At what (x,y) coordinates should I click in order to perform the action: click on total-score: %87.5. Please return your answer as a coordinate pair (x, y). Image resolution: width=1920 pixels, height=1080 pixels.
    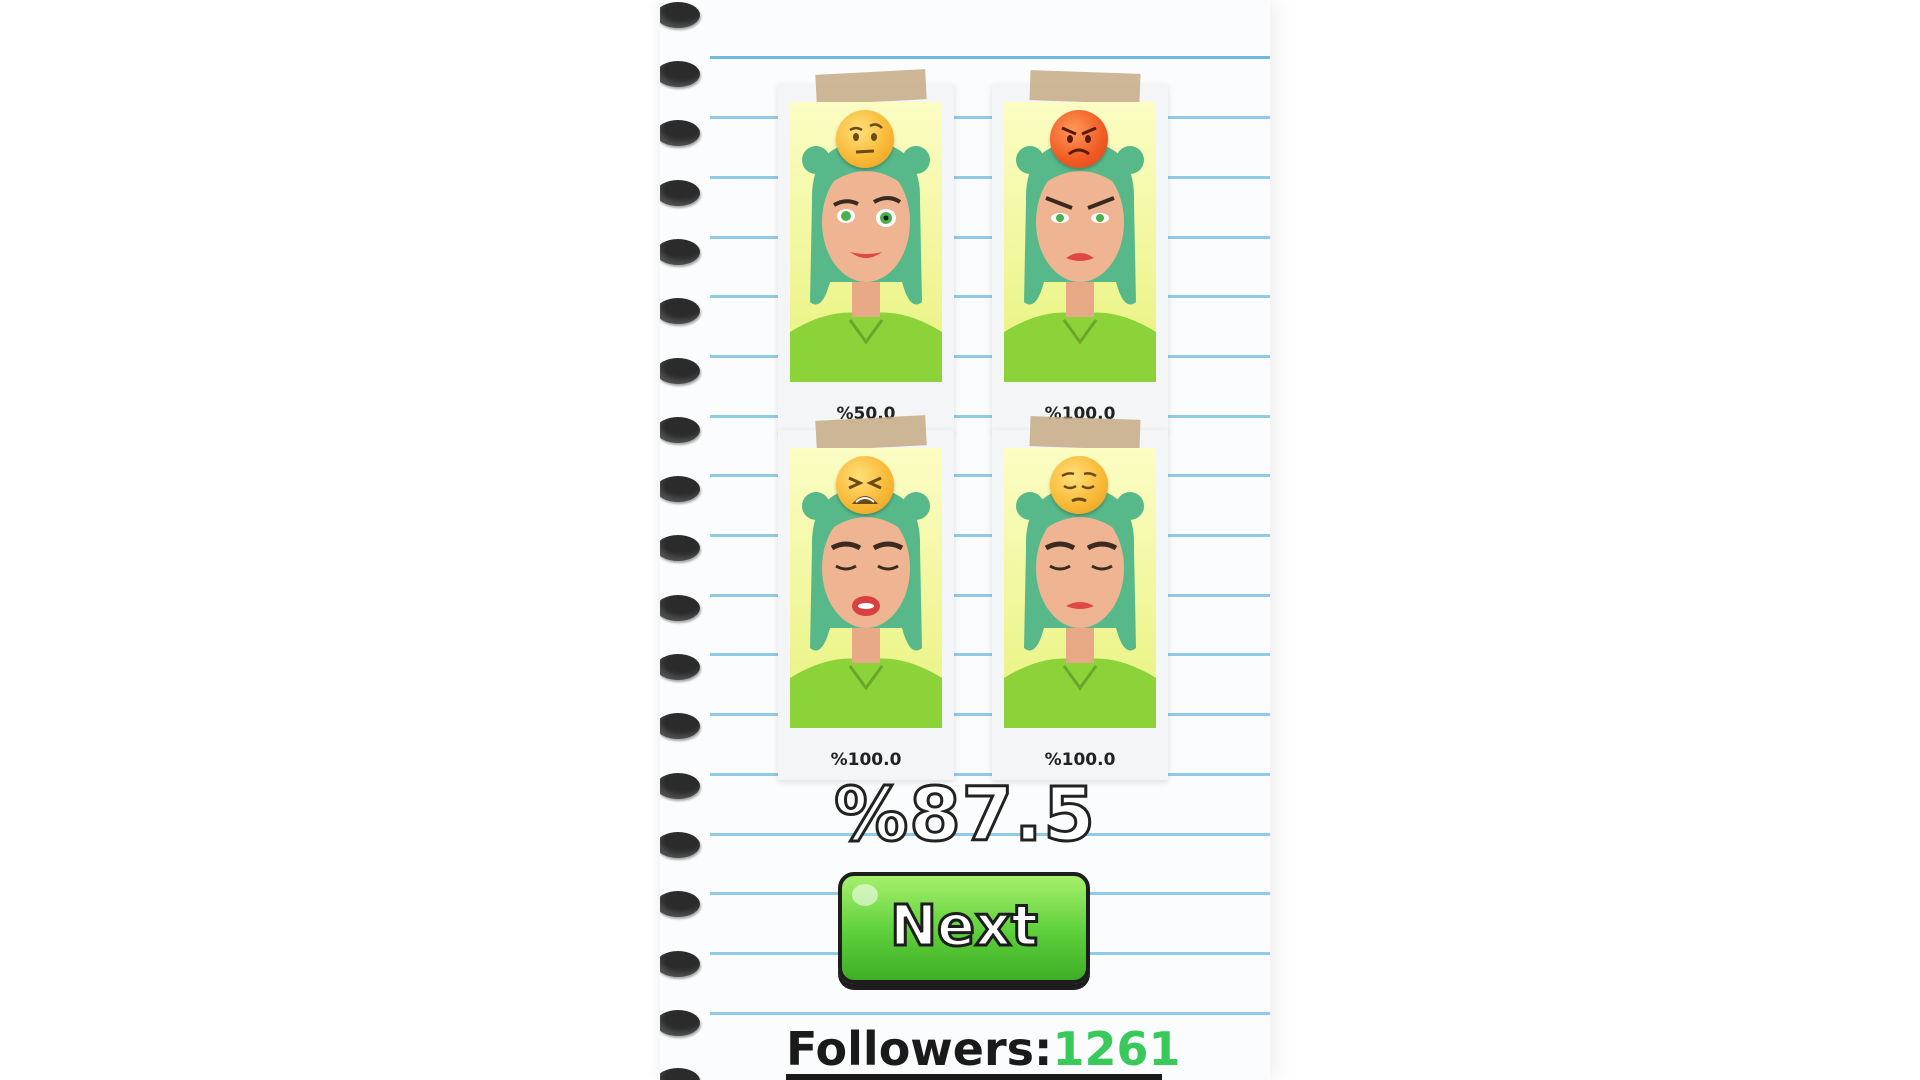
    Looking at the image, I should click on (965, 815).